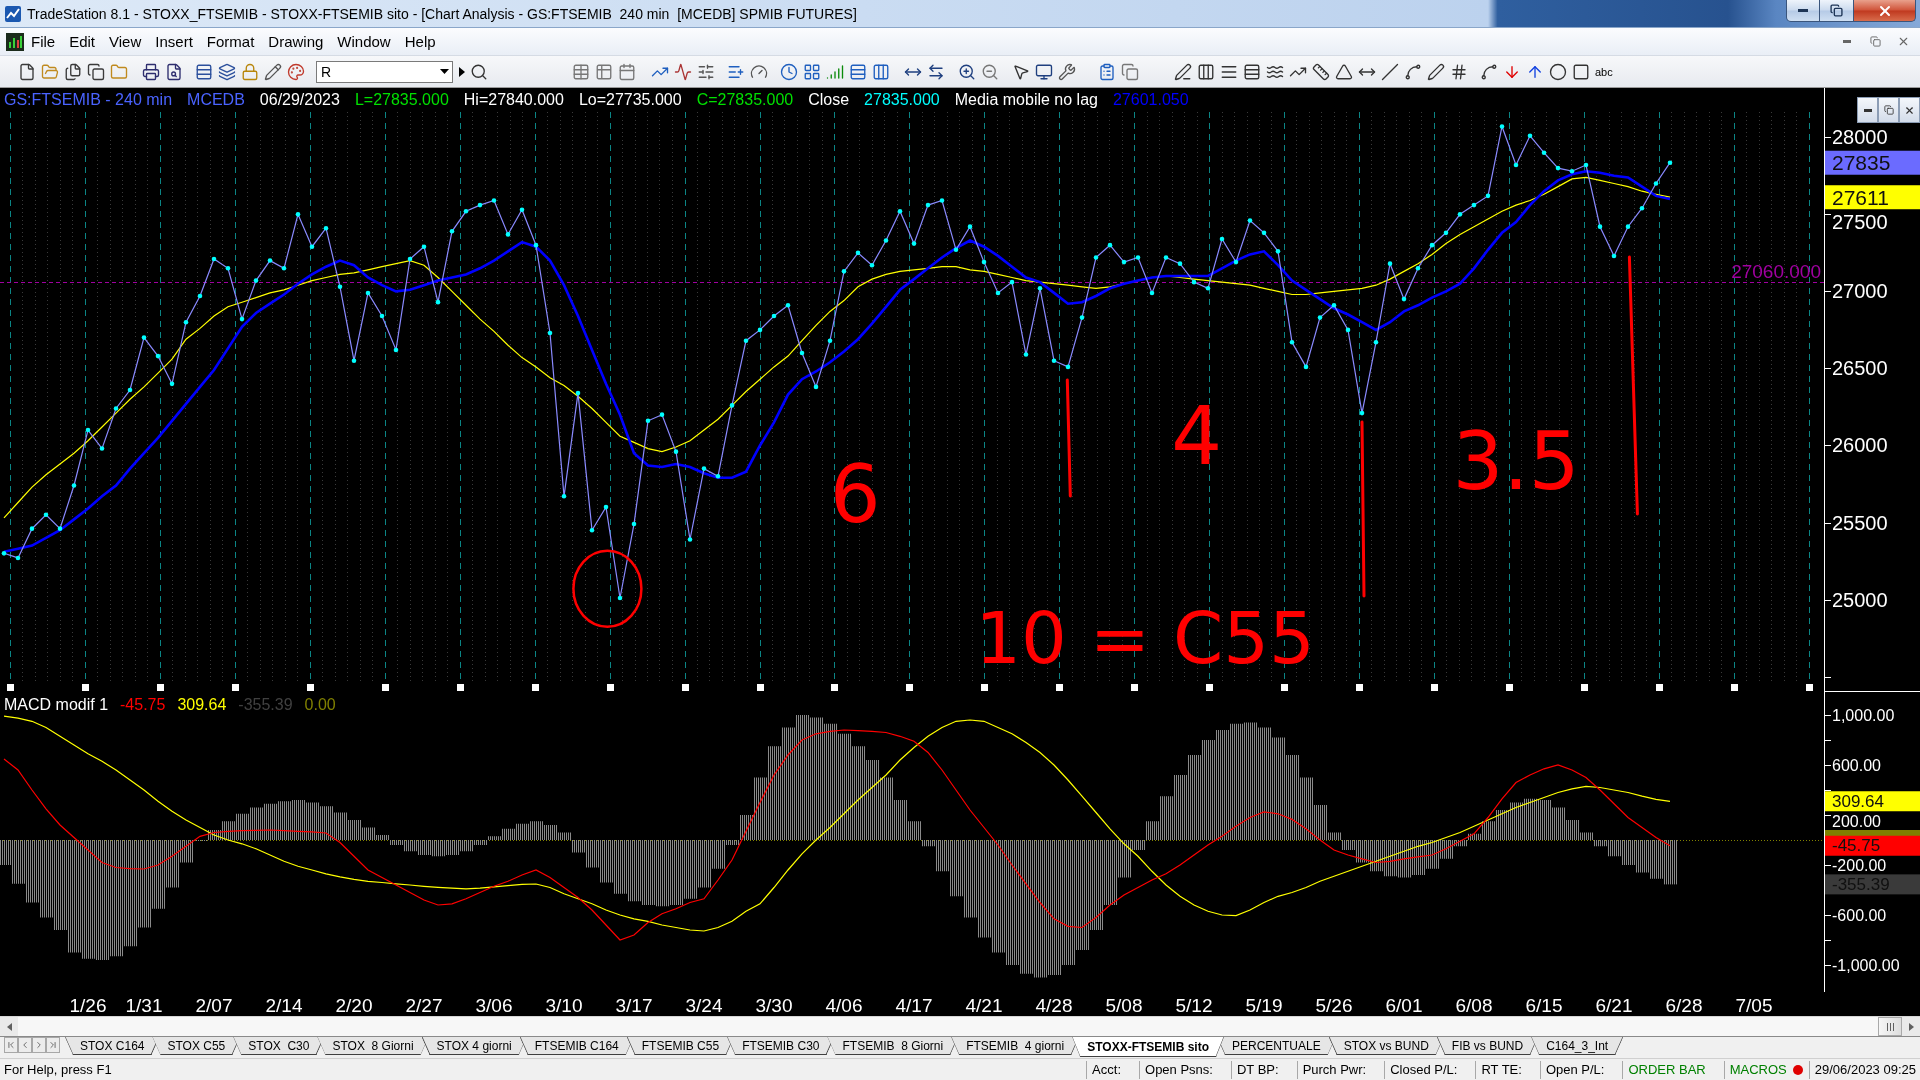  Describe the element at coordinates (284, 1005) in the screenshot. I see `date-label: 2/14` at that location.